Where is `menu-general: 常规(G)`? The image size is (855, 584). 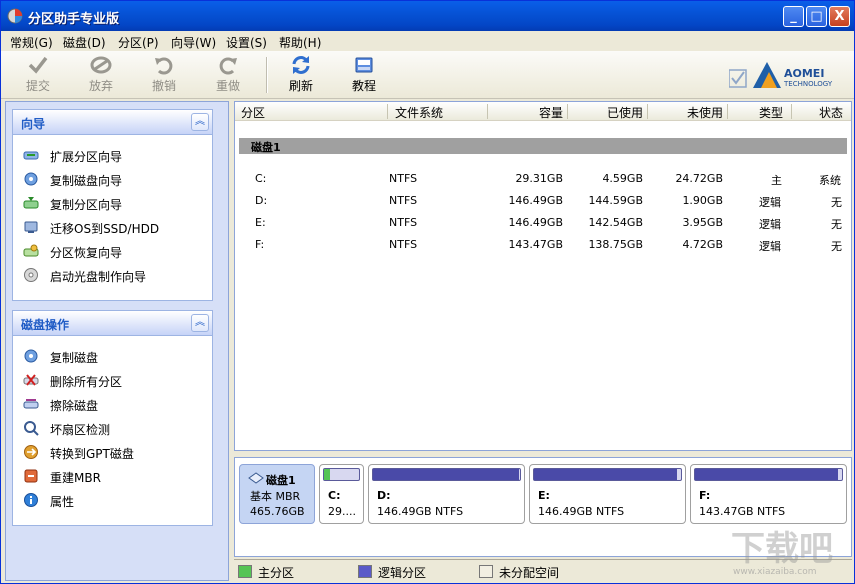 menu-general: 常规(G) is located at coordinates (31, 42).